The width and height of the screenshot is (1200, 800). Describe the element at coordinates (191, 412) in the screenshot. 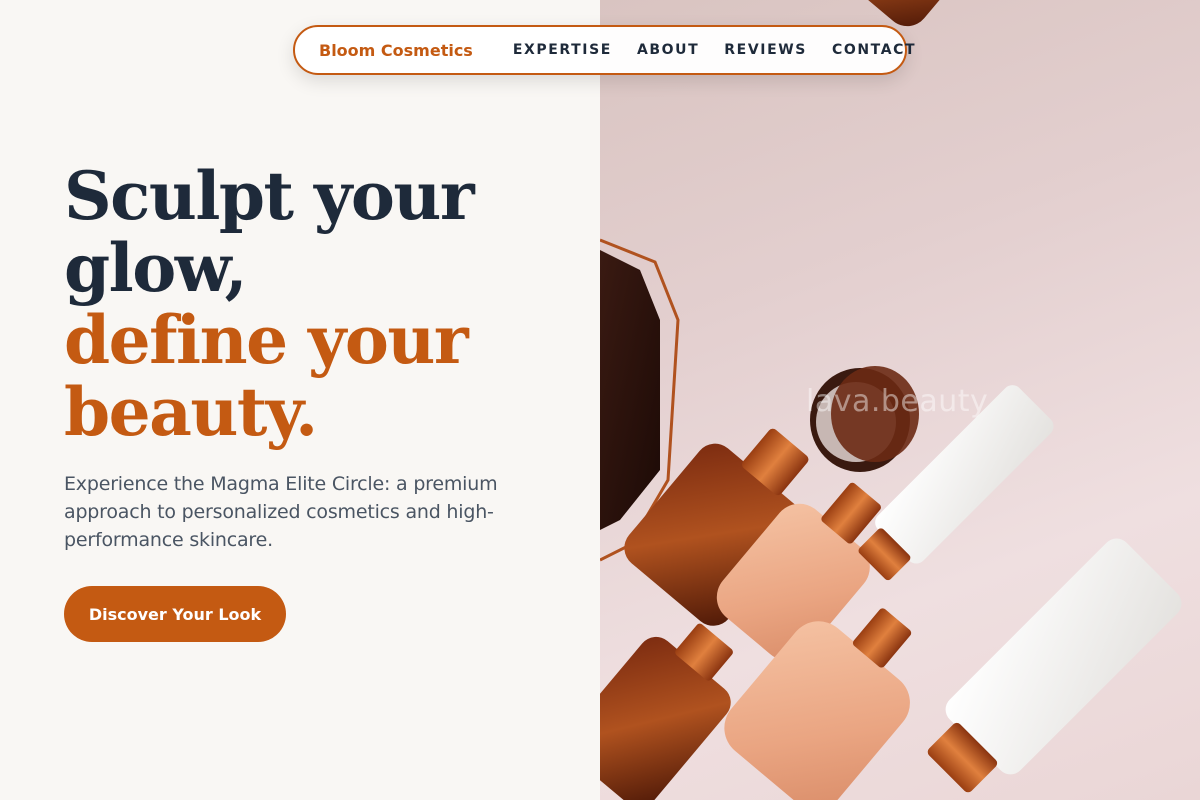

I see `headline-line-4: beauty.` at that location.